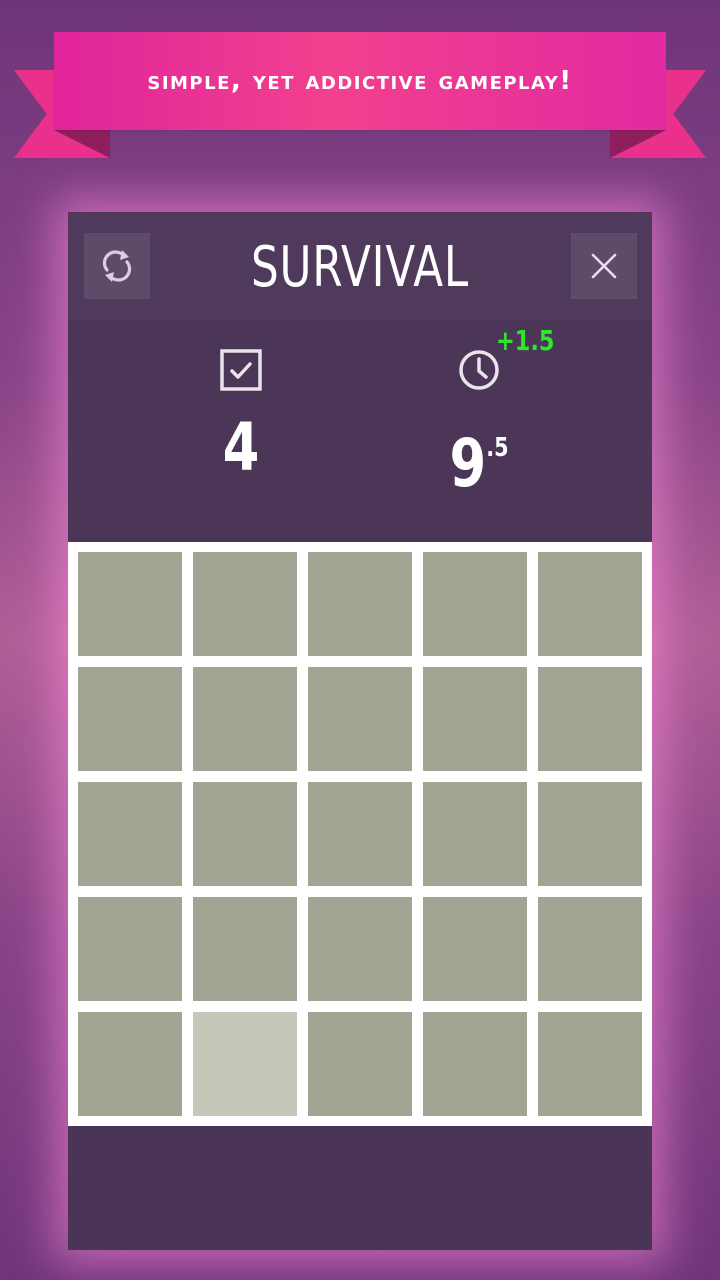 The width and height of the screenshot is (720, 1280). I want to click on game-mode-title: SURVIVAL, so click(360, 267).